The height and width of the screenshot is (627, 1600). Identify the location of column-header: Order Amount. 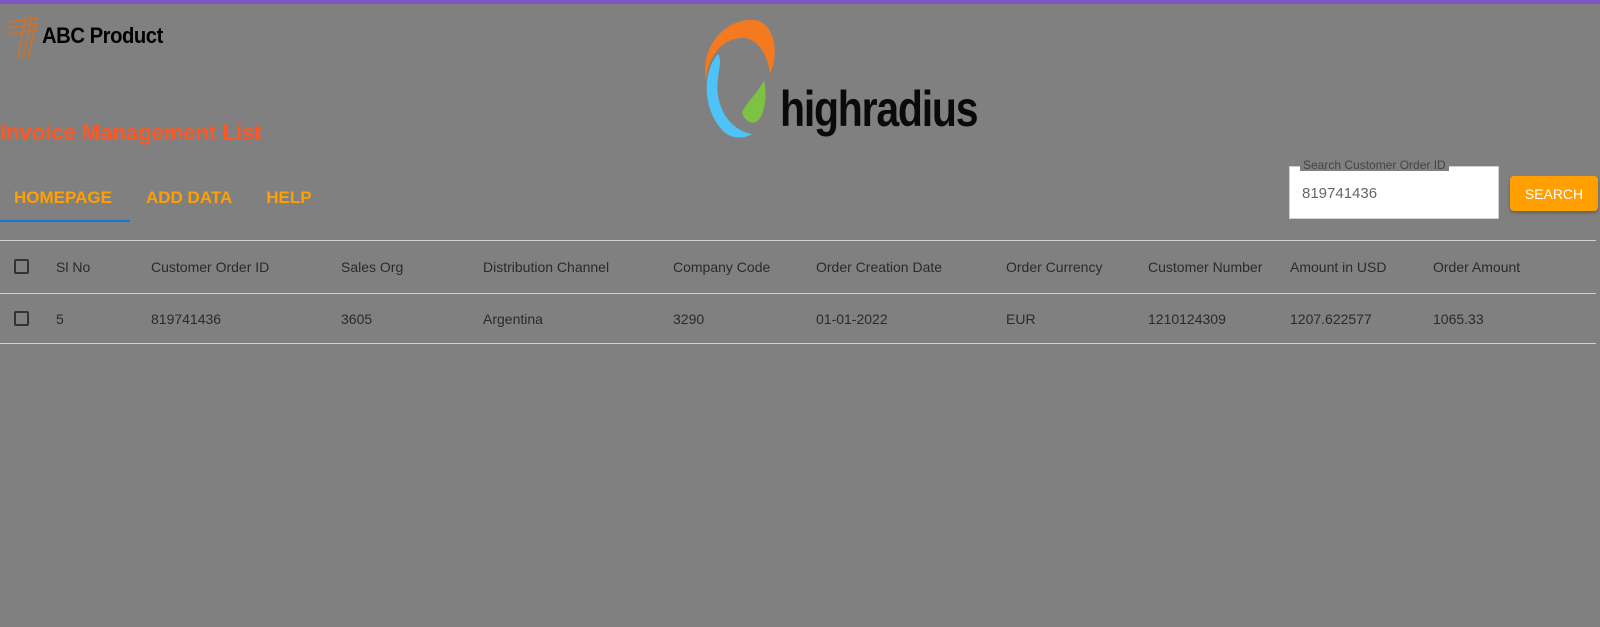
(1477, 267).